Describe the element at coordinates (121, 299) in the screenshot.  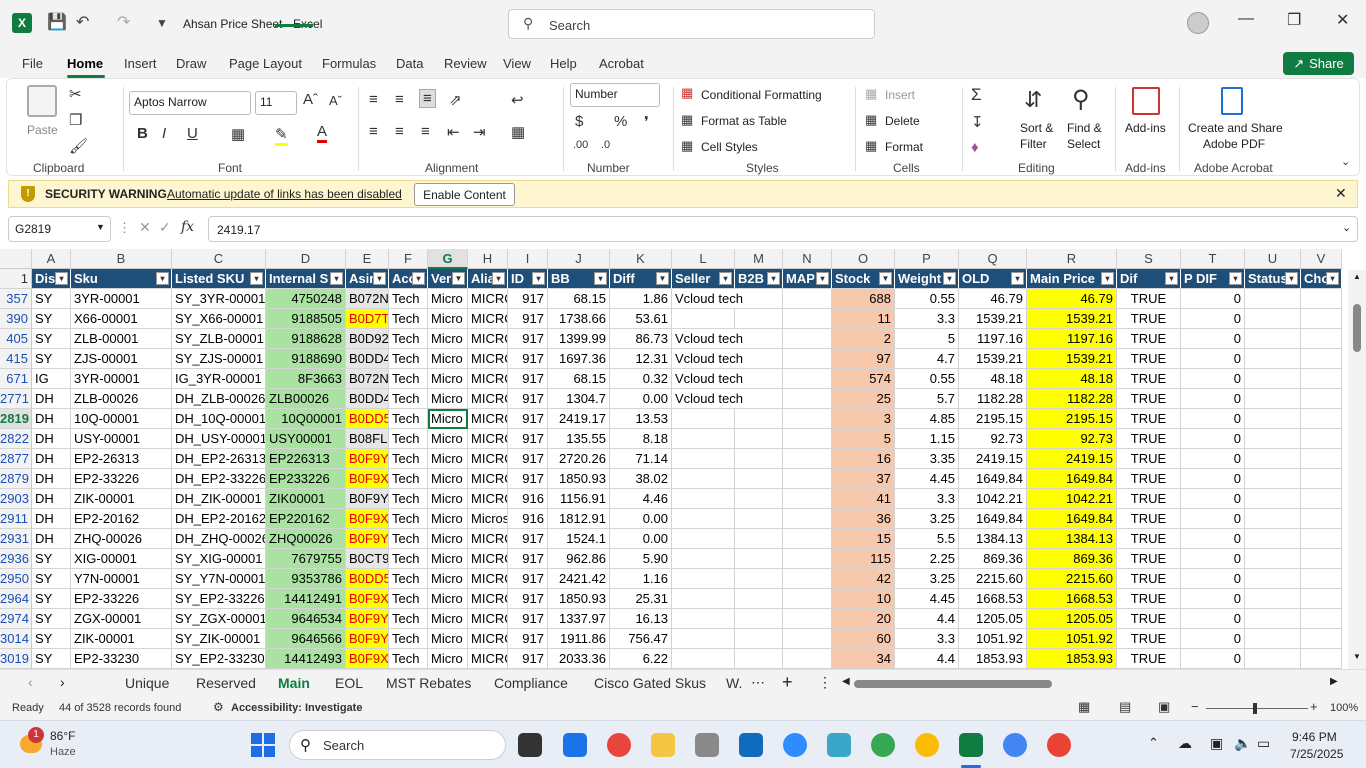
I see `table-cell: 3YR-00001` at that location.